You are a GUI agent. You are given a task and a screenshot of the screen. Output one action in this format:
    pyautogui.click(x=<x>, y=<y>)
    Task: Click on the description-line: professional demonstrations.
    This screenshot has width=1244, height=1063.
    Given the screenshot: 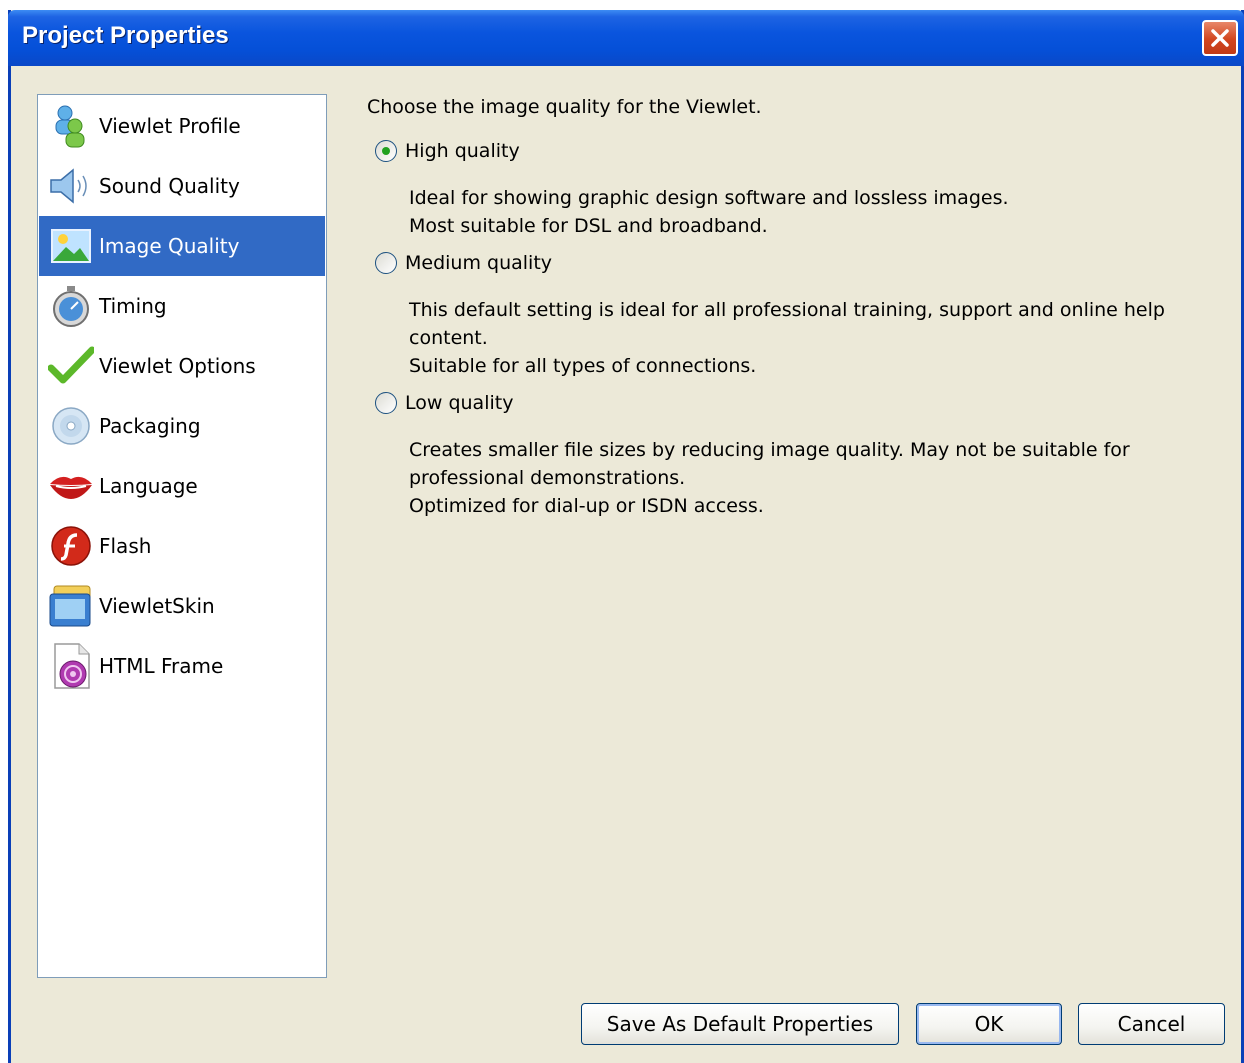 What is the action you would take?
    pyautogui.click(x=547, y=478)
    